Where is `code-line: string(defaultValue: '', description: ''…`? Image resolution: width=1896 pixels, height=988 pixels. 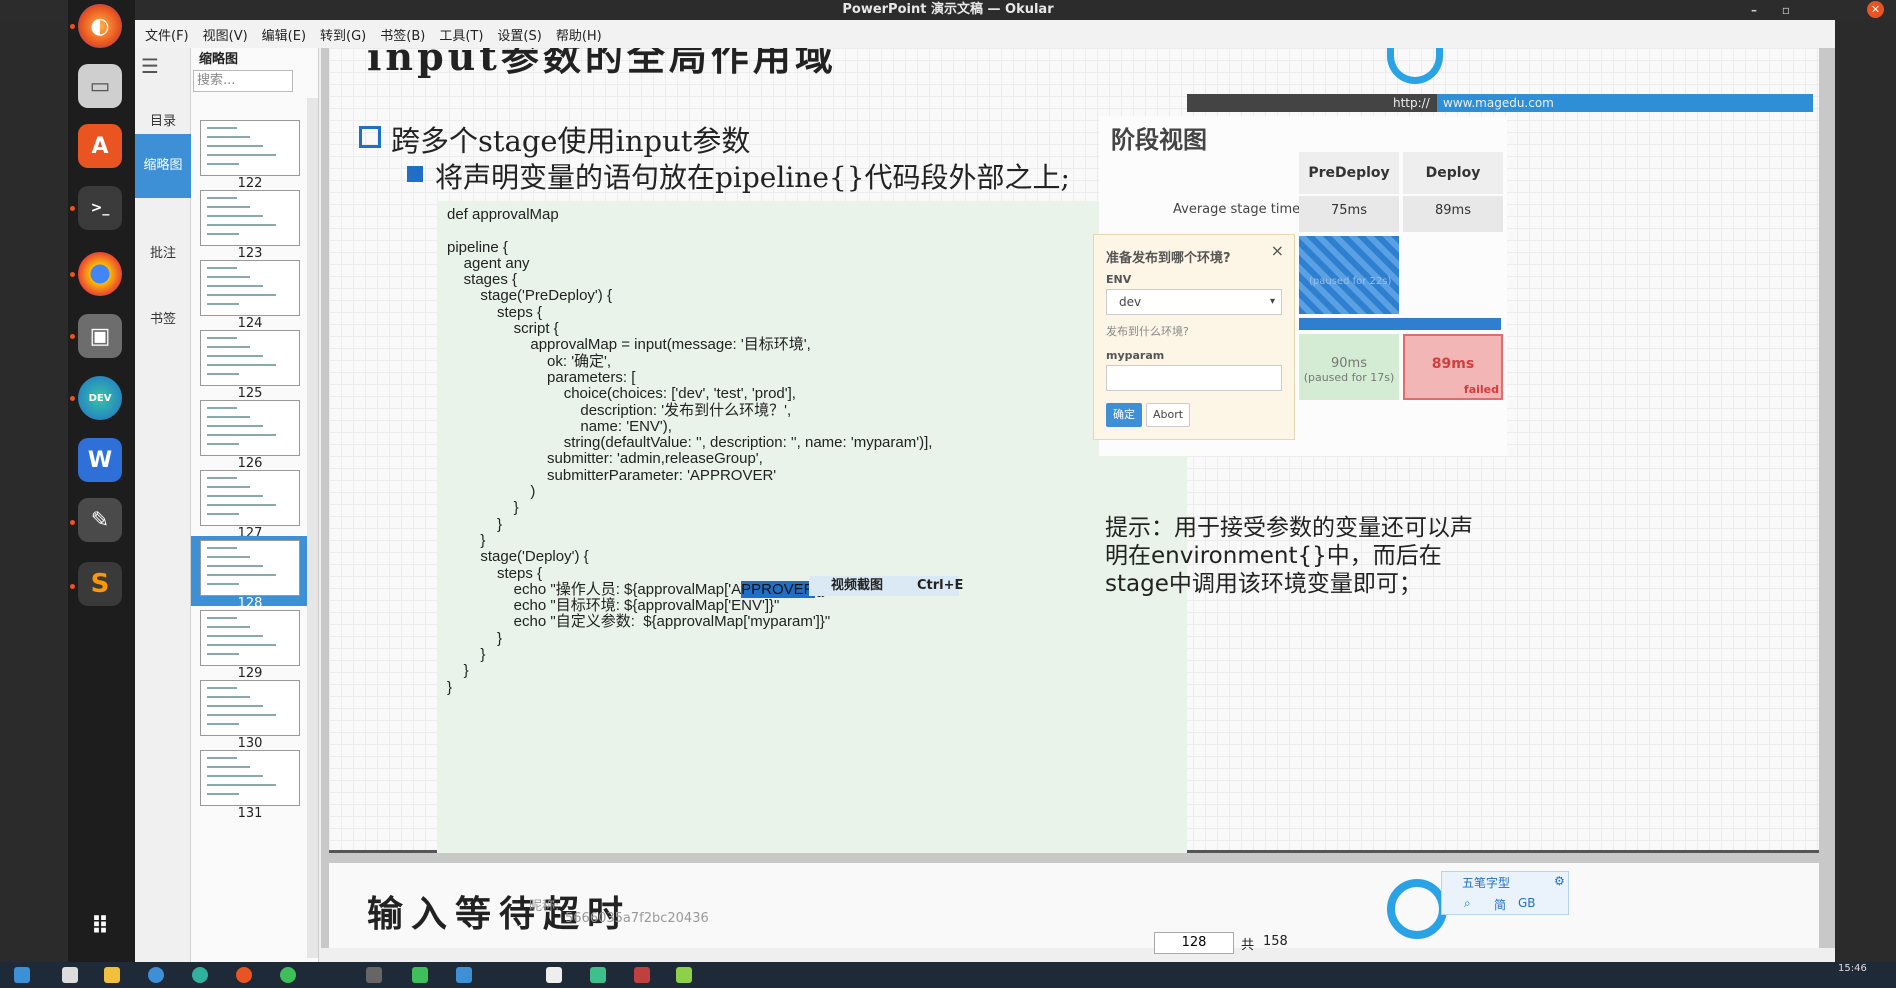 code-line: string(defaultValue: '', description: ''… is located at coordinates (690, 443).